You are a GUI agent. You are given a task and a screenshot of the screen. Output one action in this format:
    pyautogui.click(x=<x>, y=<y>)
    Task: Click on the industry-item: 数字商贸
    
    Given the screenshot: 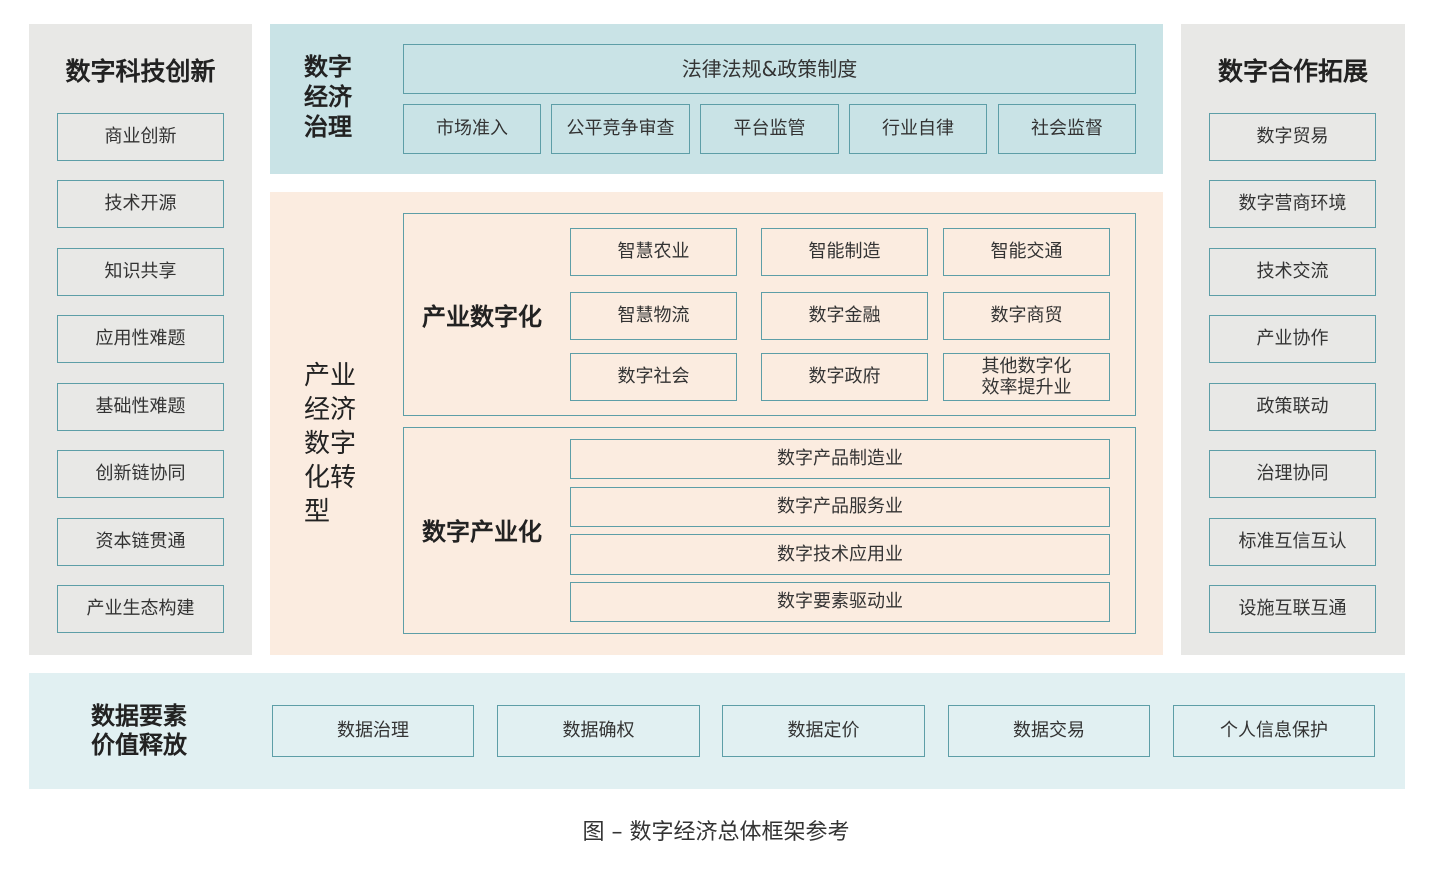 What is the action you would take?
    pyautogui.click(x=1026, y=316)
    